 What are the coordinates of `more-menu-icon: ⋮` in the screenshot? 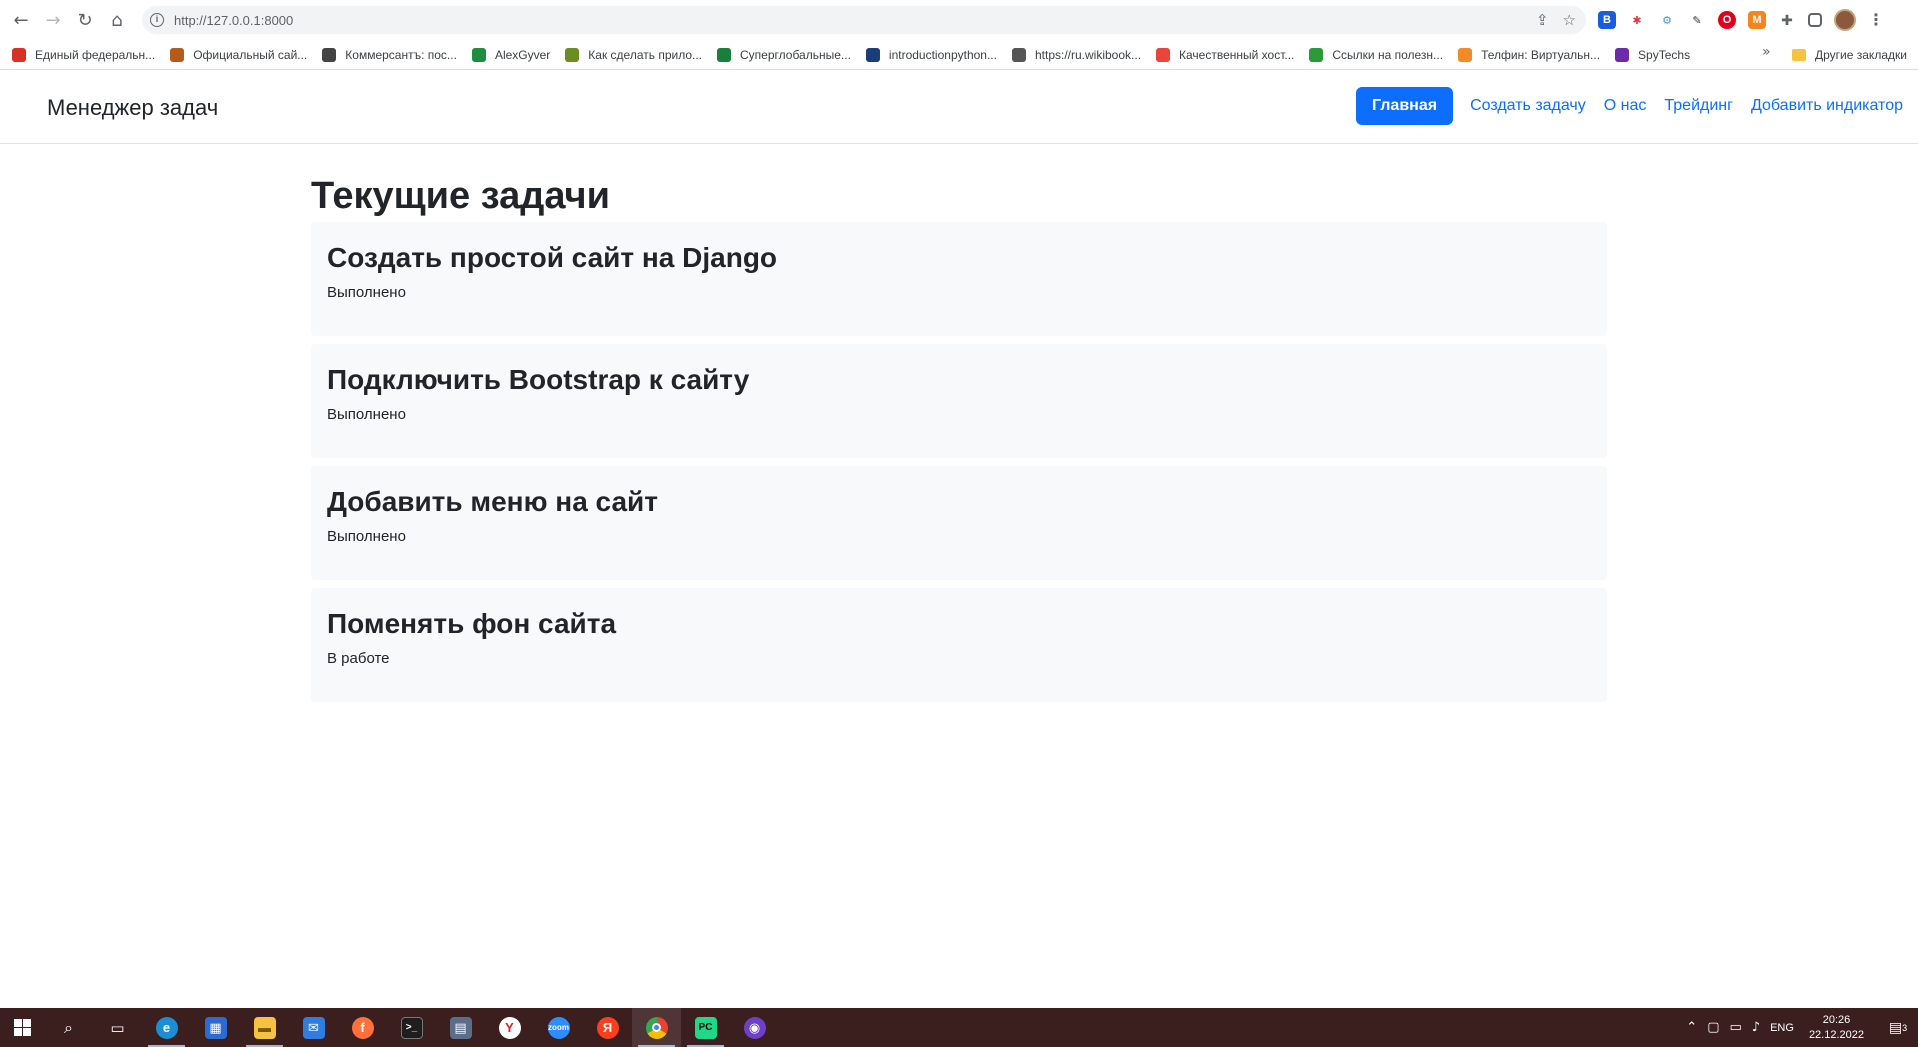 It's located at (1876, 20).